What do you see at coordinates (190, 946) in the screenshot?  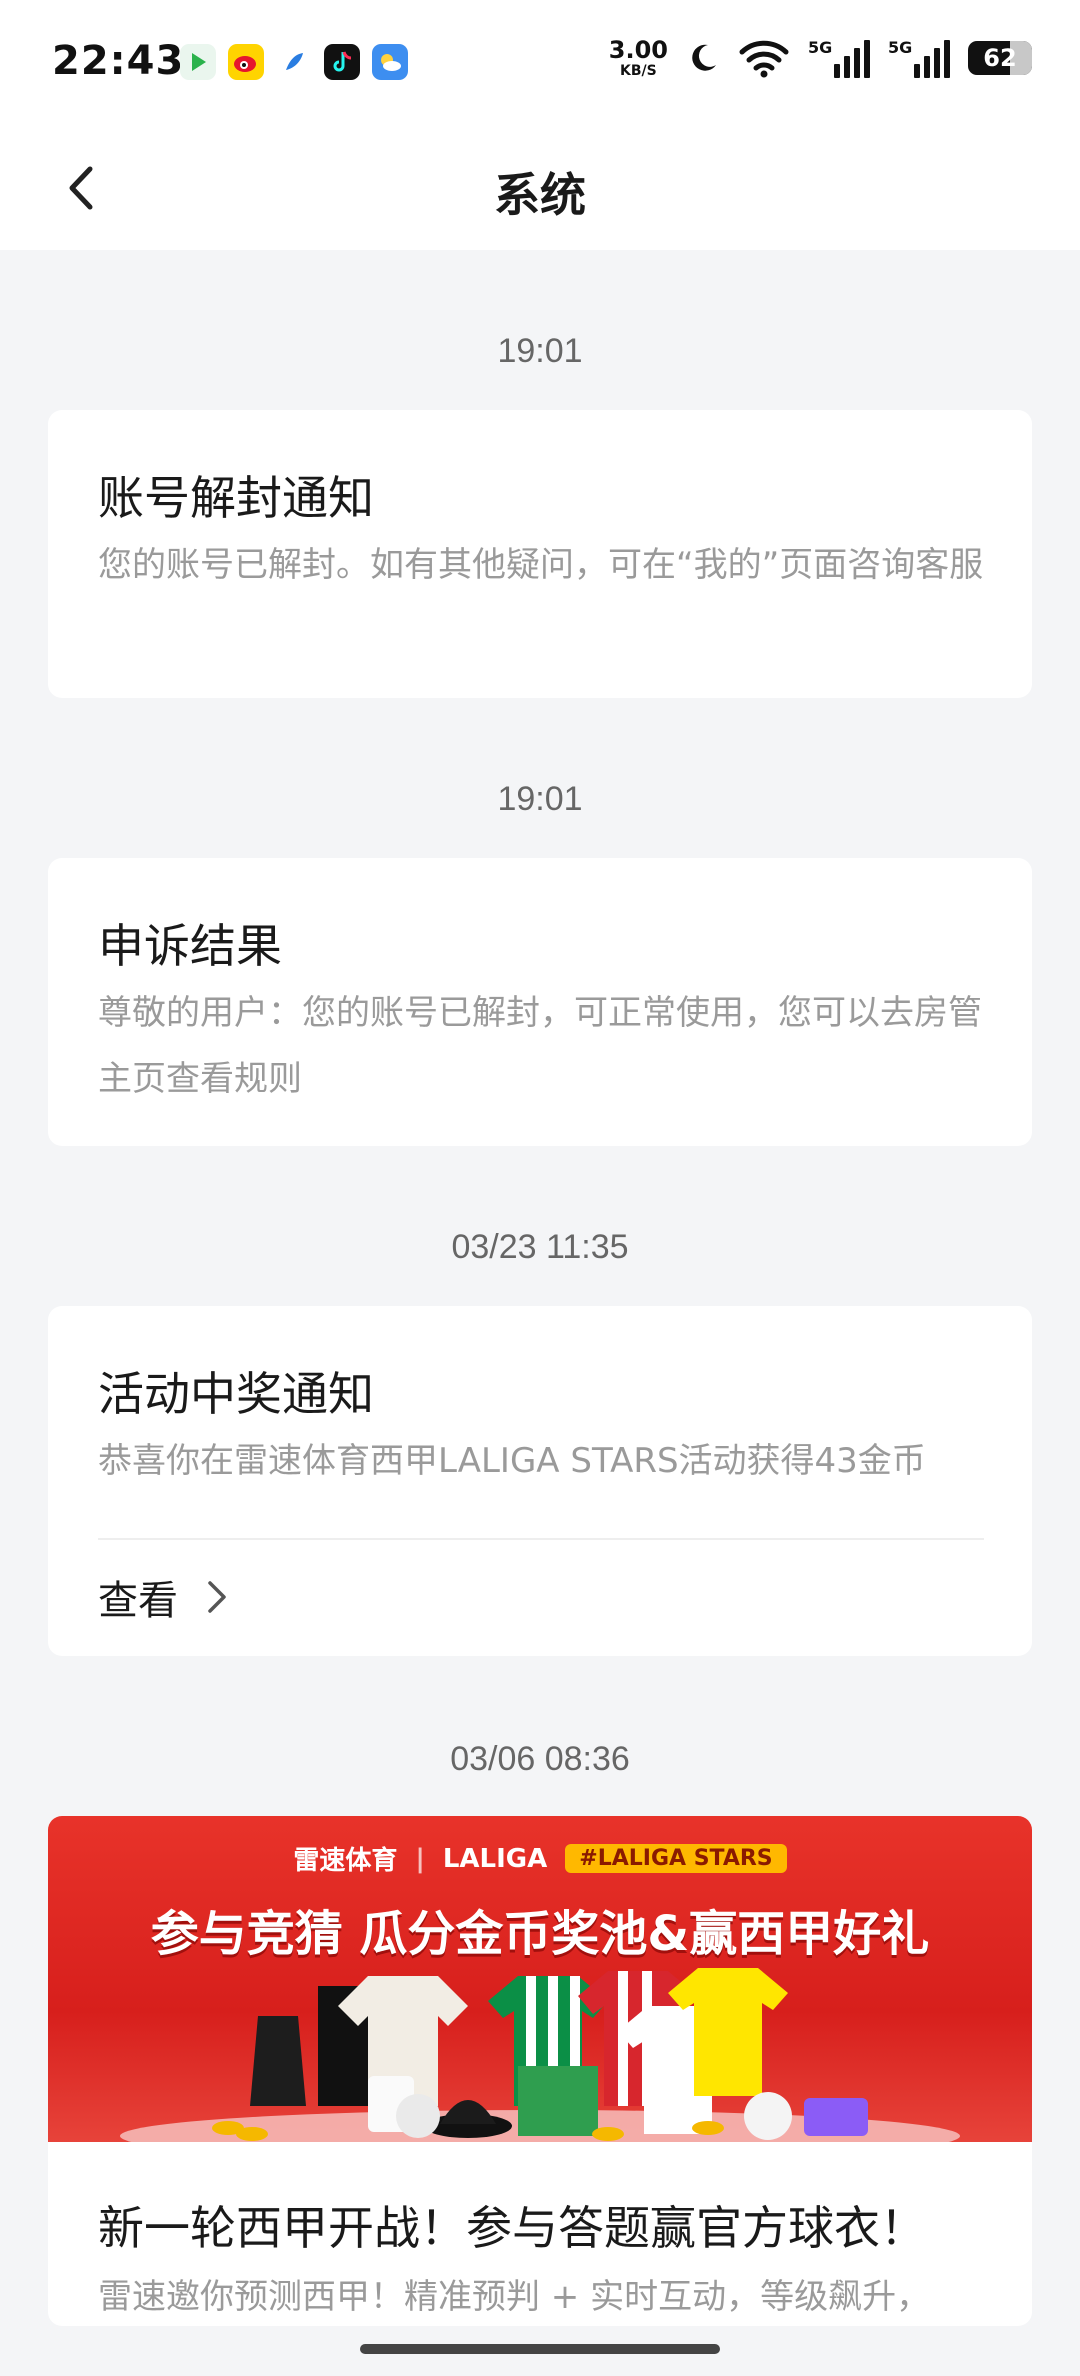 I see `message-title: 申诉结果` at bounding box center [190, 946].